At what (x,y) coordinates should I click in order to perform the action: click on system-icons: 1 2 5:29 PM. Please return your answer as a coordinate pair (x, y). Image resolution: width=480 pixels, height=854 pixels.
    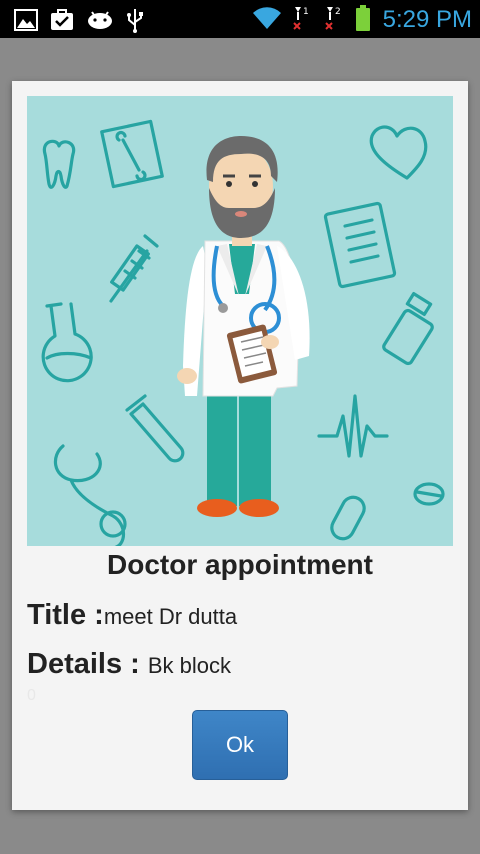
    Looking at the image, I should click on (361, 20).